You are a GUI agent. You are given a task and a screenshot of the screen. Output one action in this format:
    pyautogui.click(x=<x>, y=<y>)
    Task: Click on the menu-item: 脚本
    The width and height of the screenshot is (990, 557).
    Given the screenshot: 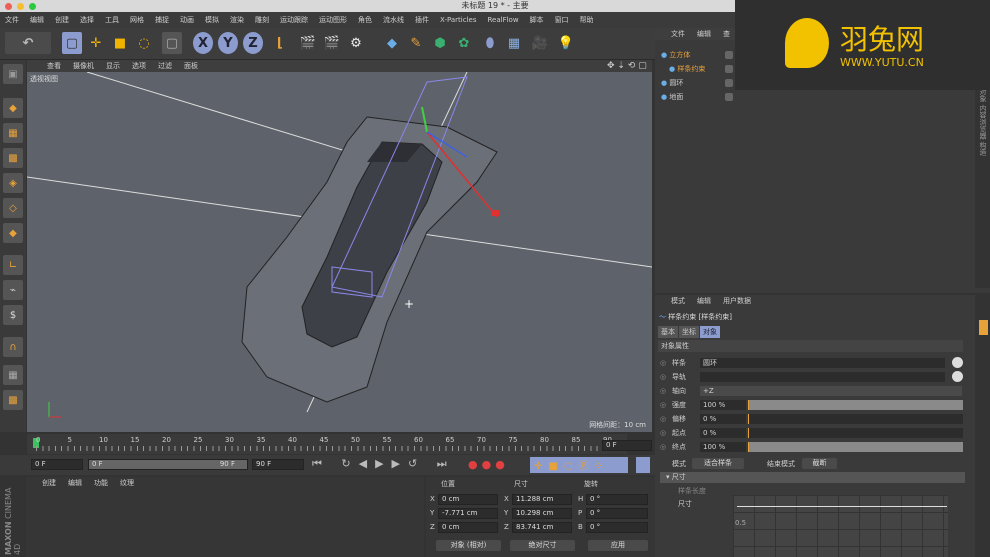 What is the action you would take?
    pyautogui.click(x=537, y=20)
    